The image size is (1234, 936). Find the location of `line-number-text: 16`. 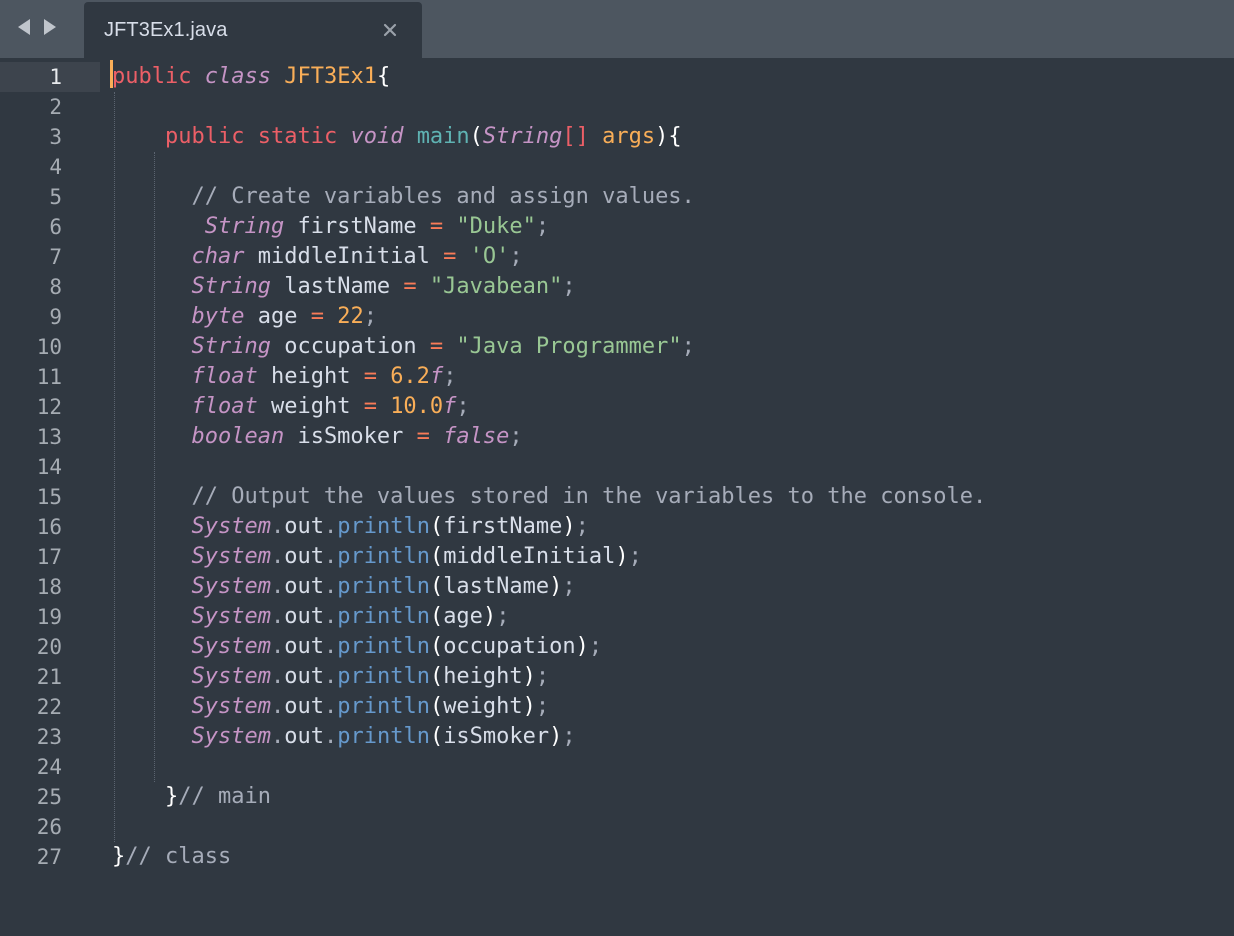

line-number-text: 16 is located at coordinates (49, 527).